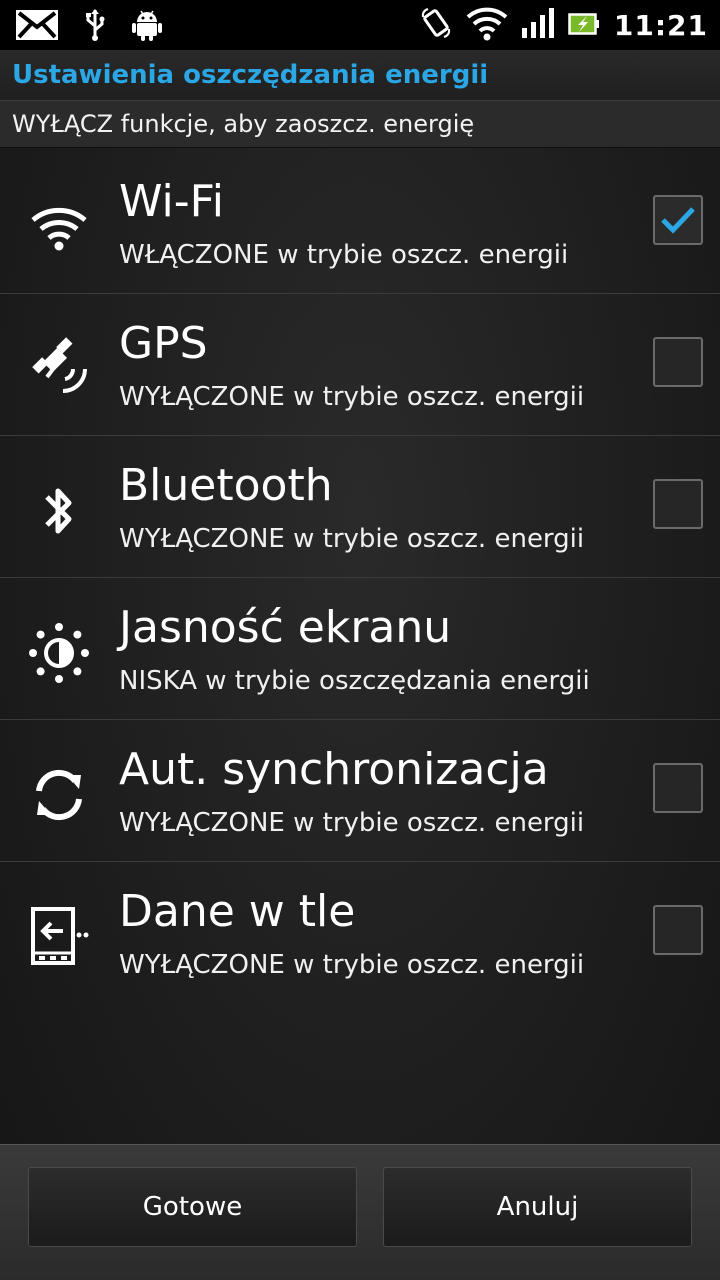  Describe the element at coordinates (584, 25) in the screenshot. I see `battery-charging-icon` at that location.